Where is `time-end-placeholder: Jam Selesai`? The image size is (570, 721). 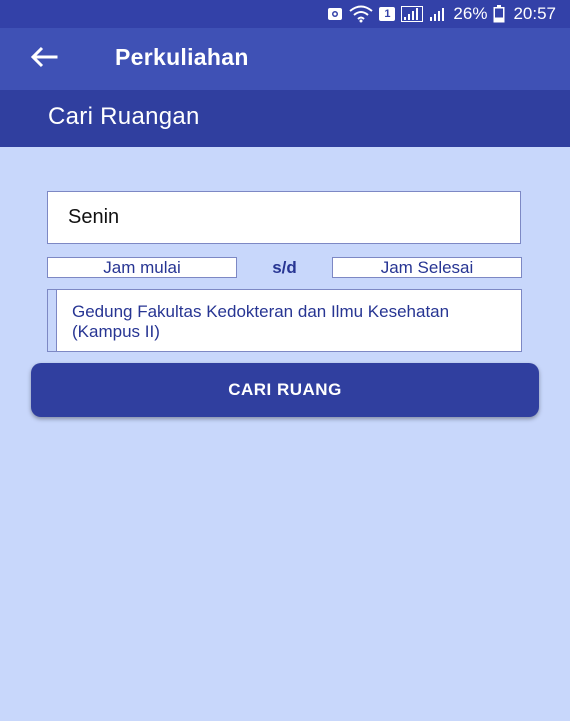
time-end-placeholder: Jam Selesai is located at coordinates (427, 267).